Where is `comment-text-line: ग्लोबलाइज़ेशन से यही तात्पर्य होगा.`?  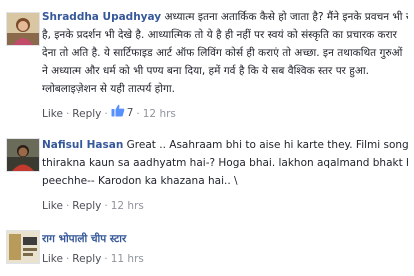 comment-text-line: ग्लोबलाइज़ेशन से यही तात्पर्य होगा. is located at coordinates (108, 89).